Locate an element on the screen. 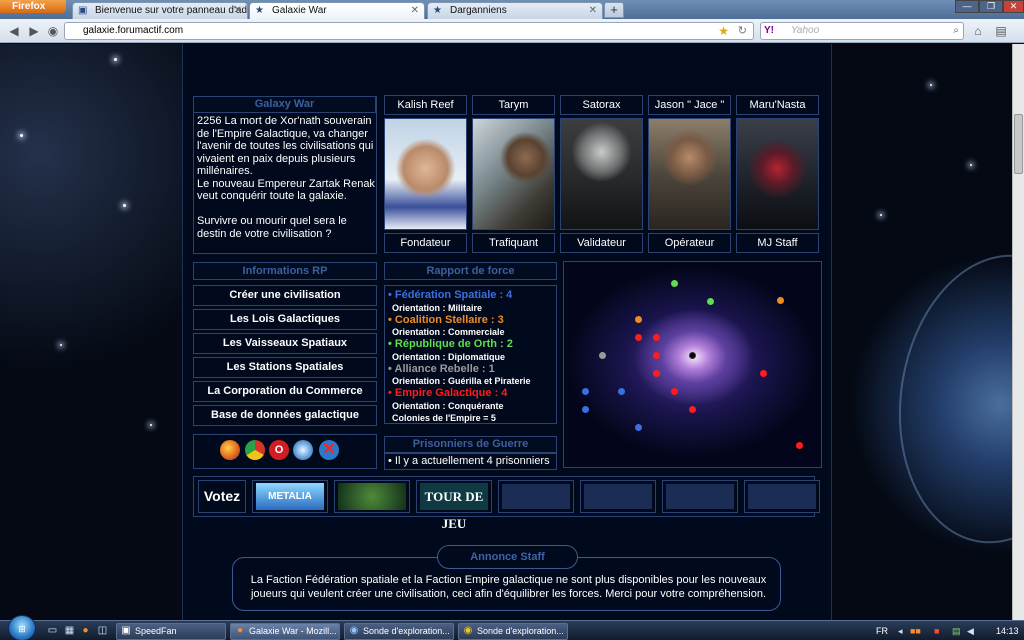  faction-republique: • République de Orth : 2 is located at coordinates (473, 344).